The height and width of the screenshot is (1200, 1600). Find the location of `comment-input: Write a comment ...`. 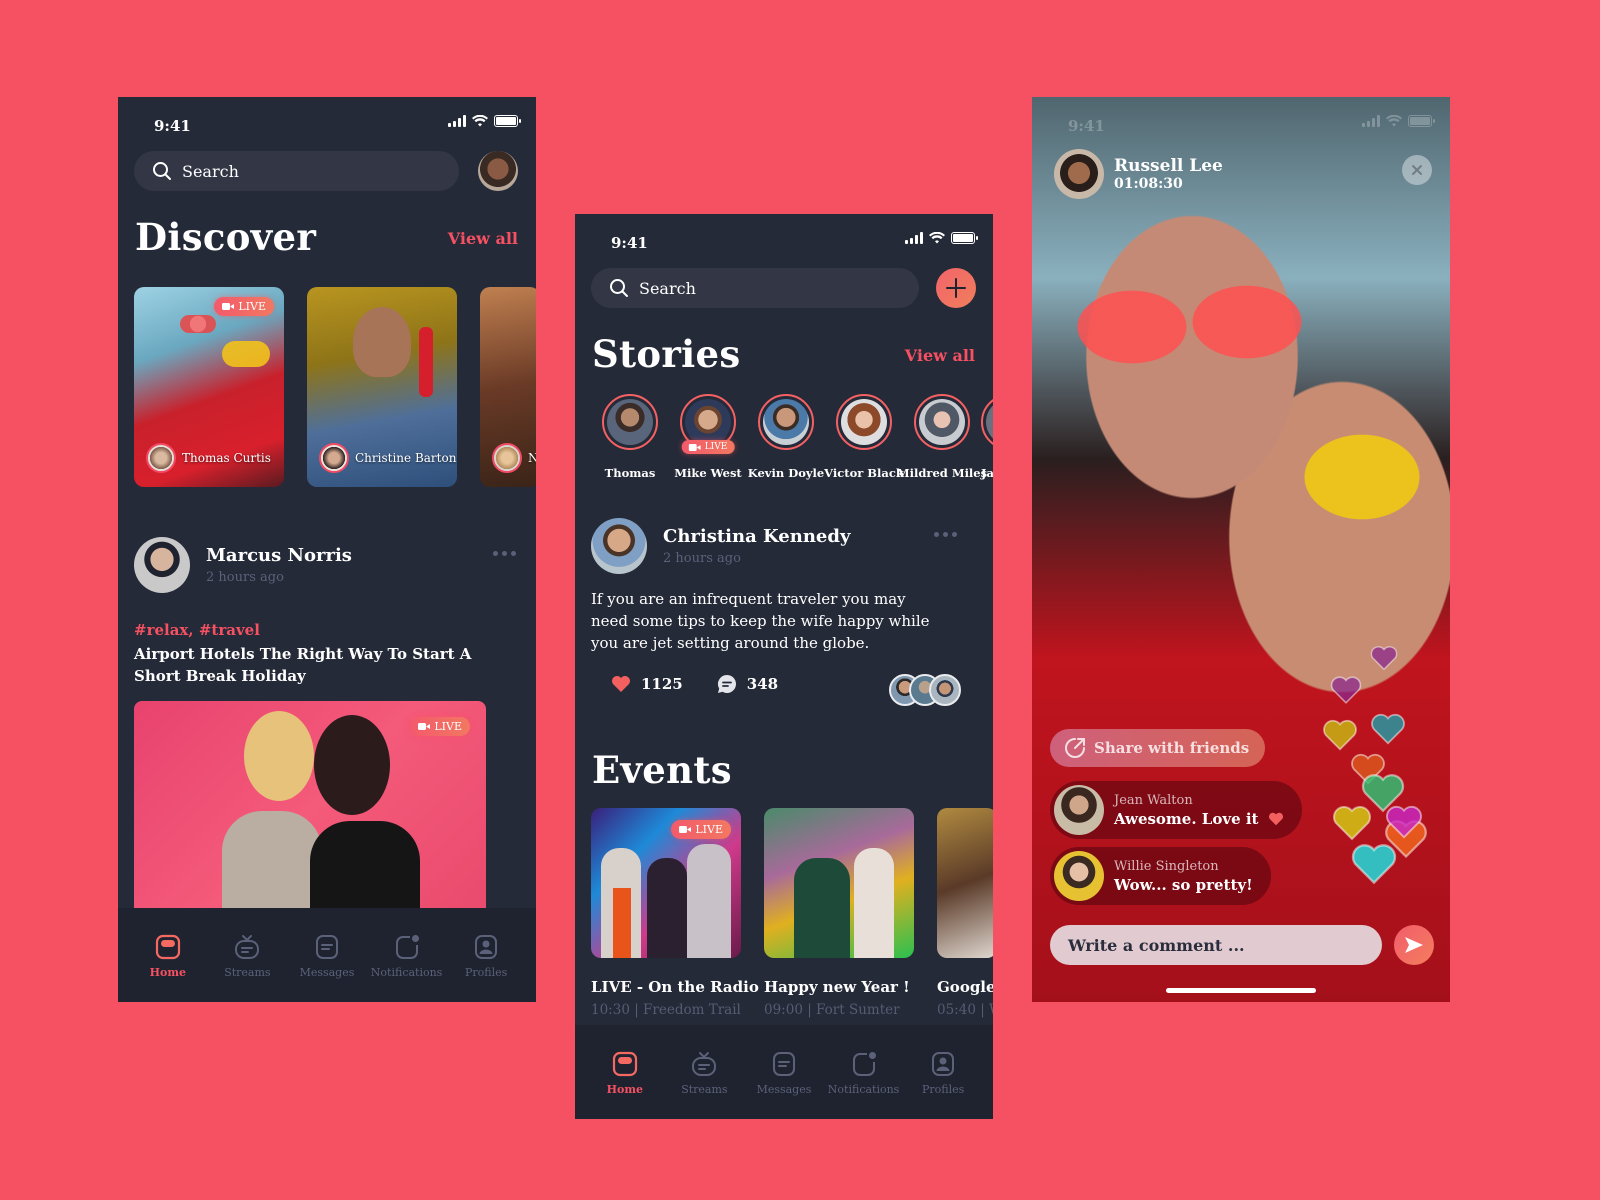

comment-input: Write a comment ... is located at coordinates (1216, 945).